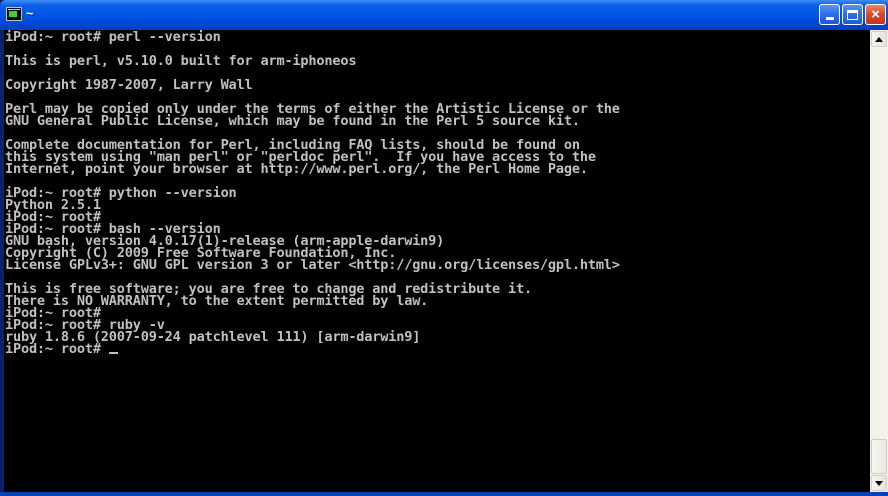 The height and width of the screenshot is (496, 888). Describe the element at coordinates (30, 13) in the screenshot. I see `window-title: ~` at that location.